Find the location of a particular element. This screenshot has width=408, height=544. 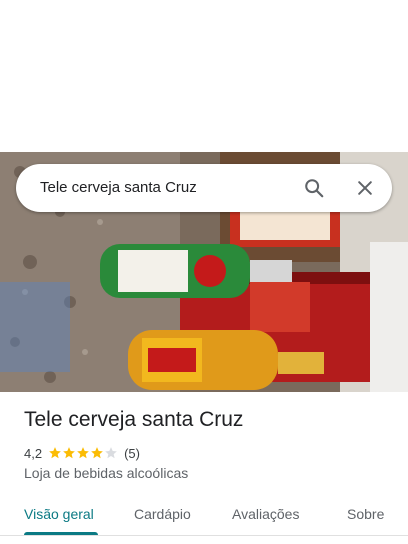

tab-reviews: Avaliações is located at coordinates (265, 514).